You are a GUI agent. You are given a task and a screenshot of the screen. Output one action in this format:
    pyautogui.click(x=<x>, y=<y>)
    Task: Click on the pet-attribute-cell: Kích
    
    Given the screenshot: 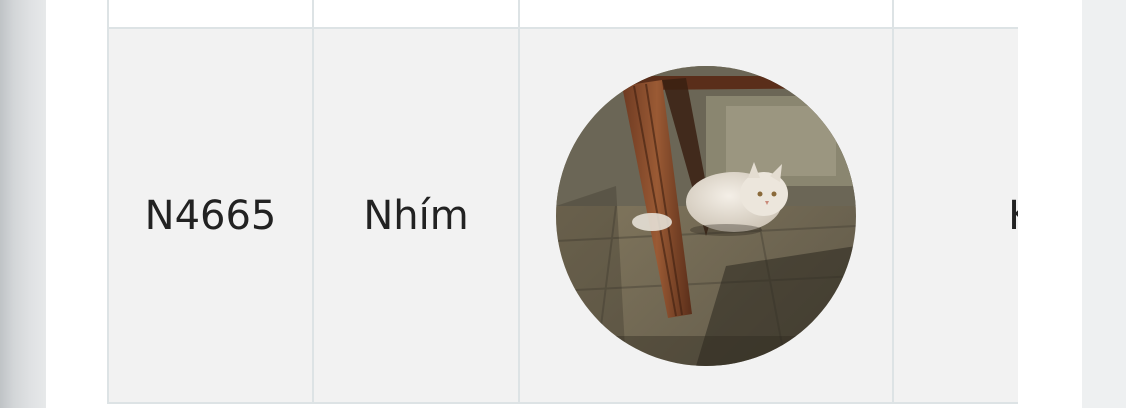 What is the action you would take?
    pyautogui.click(x=955, y=215)
    